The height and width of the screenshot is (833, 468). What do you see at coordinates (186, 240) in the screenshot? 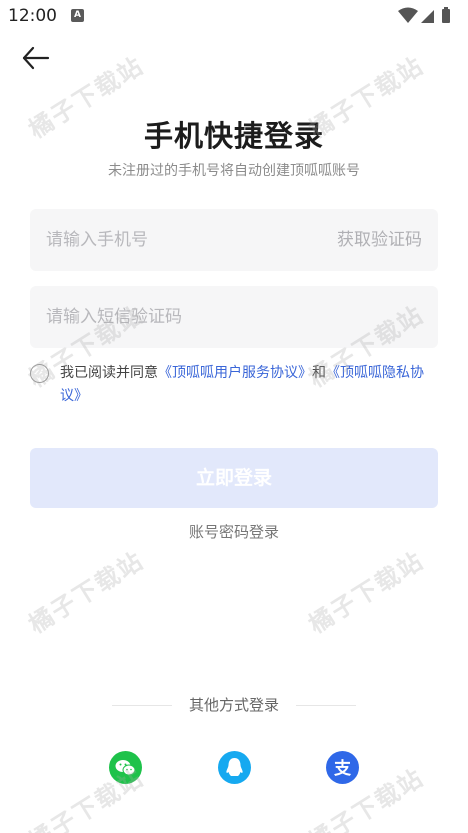
I see `phone-input` at bounding box center [186, 240].